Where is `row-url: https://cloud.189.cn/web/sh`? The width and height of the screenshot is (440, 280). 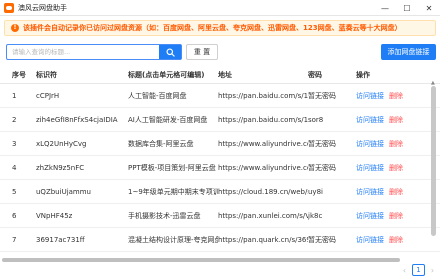
row-url: https://cloud.189.cn/web/sh is located at coordinates (263, 191).